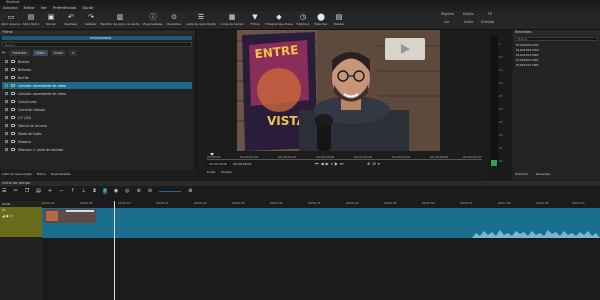 This screenshot has width=600, height=300. I want to click on copy-icon: ❐, so click(27, 191).